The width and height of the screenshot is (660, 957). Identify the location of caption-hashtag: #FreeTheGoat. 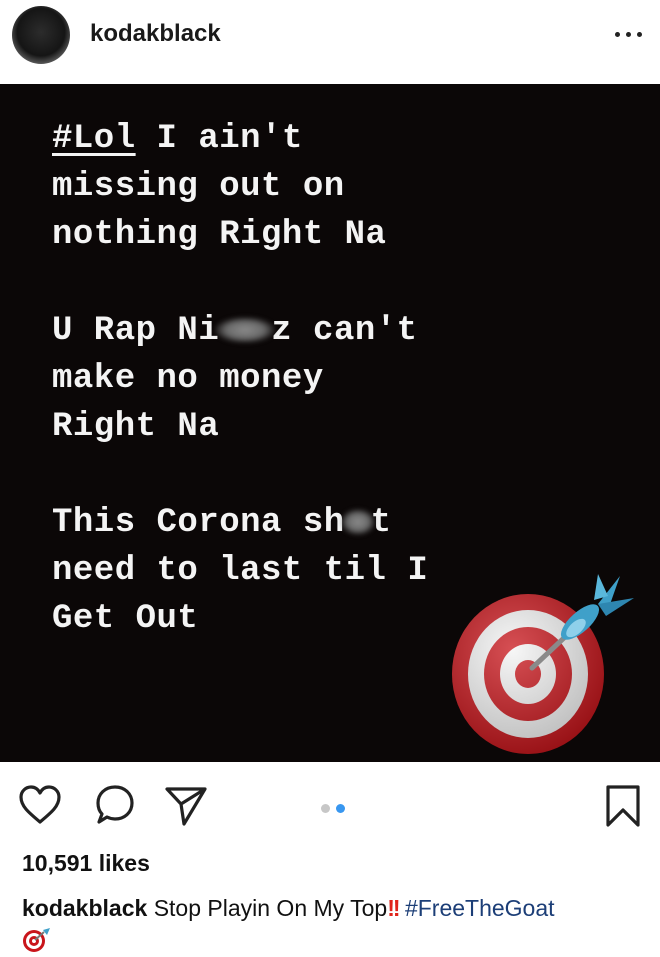
(480, 908).